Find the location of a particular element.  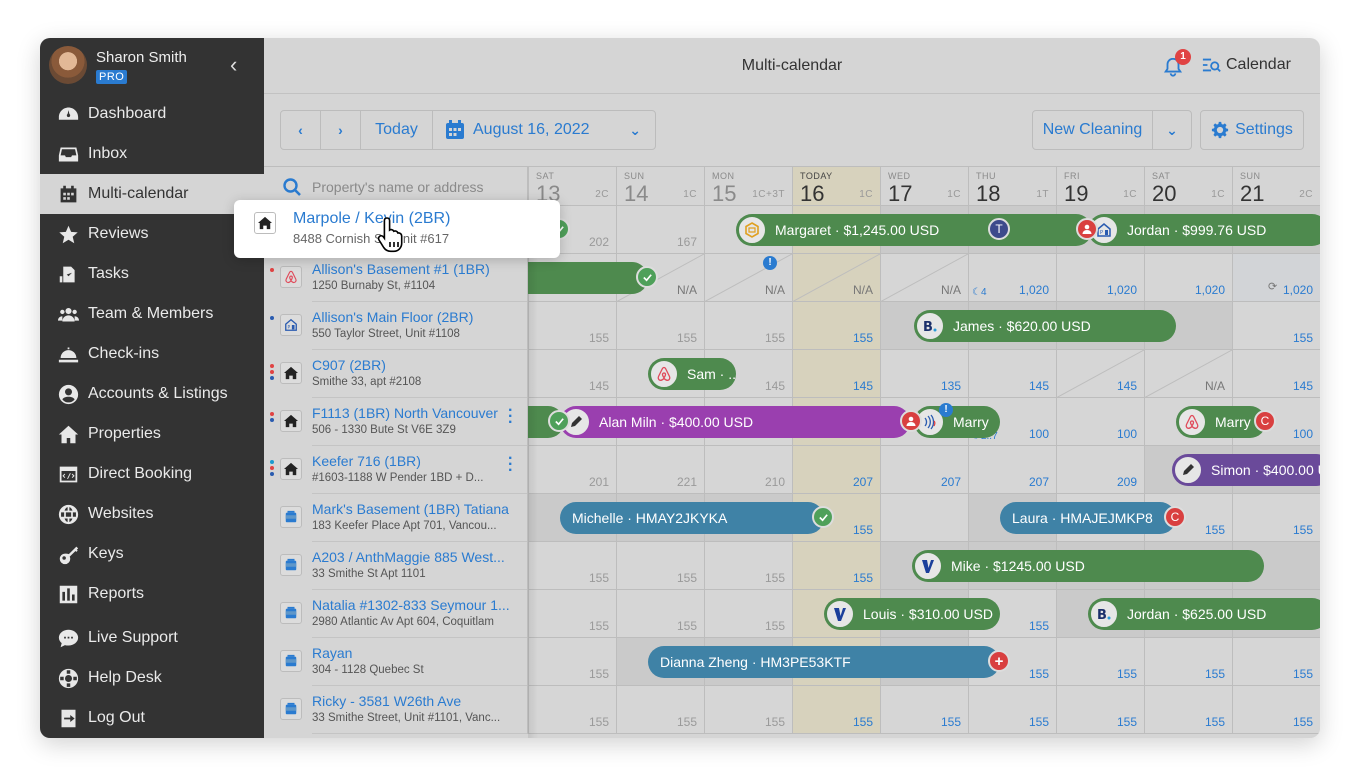

reservation-bar: Alan Miln · $400.00 USD is located at coordinates (735, 422).